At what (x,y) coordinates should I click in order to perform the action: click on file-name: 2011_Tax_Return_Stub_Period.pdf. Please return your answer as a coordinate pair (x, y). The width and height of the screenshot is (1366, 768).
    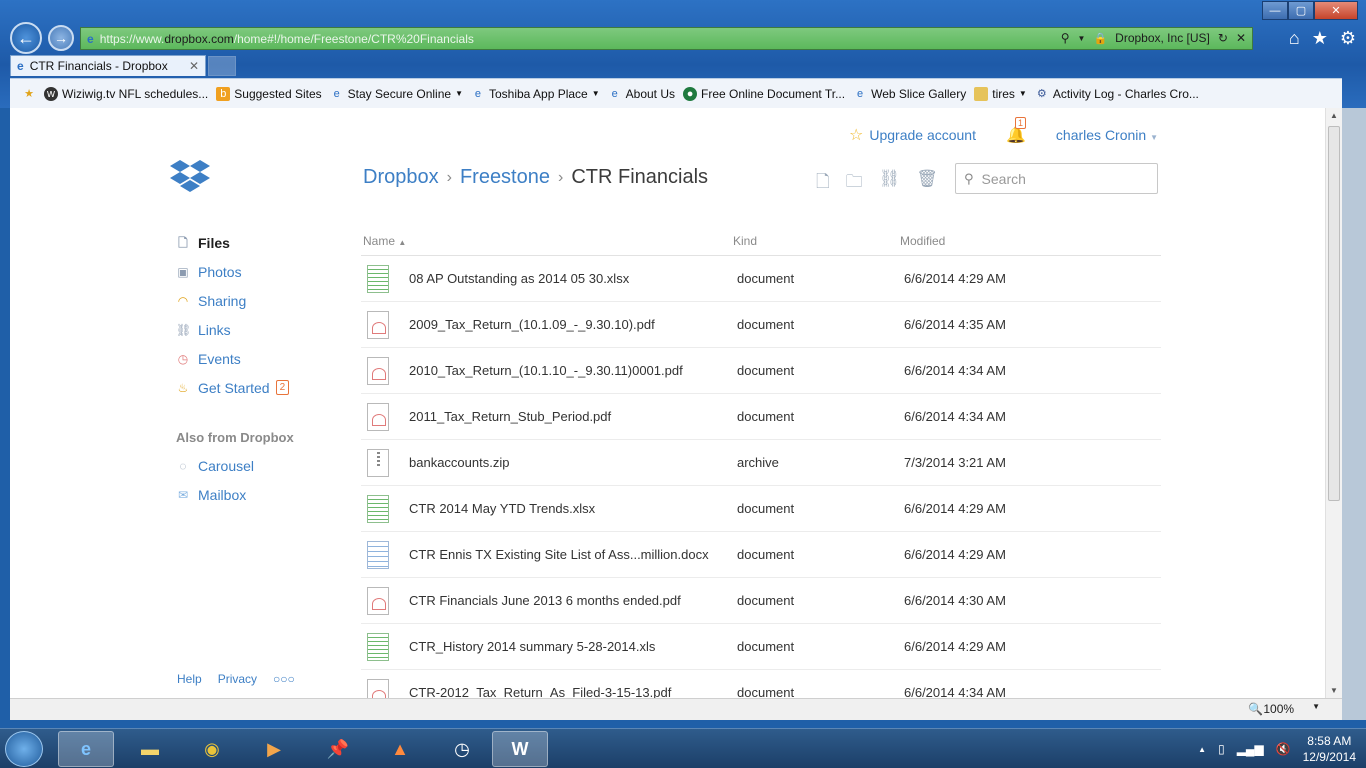
    Looking at the image, I should click on (510, 416).